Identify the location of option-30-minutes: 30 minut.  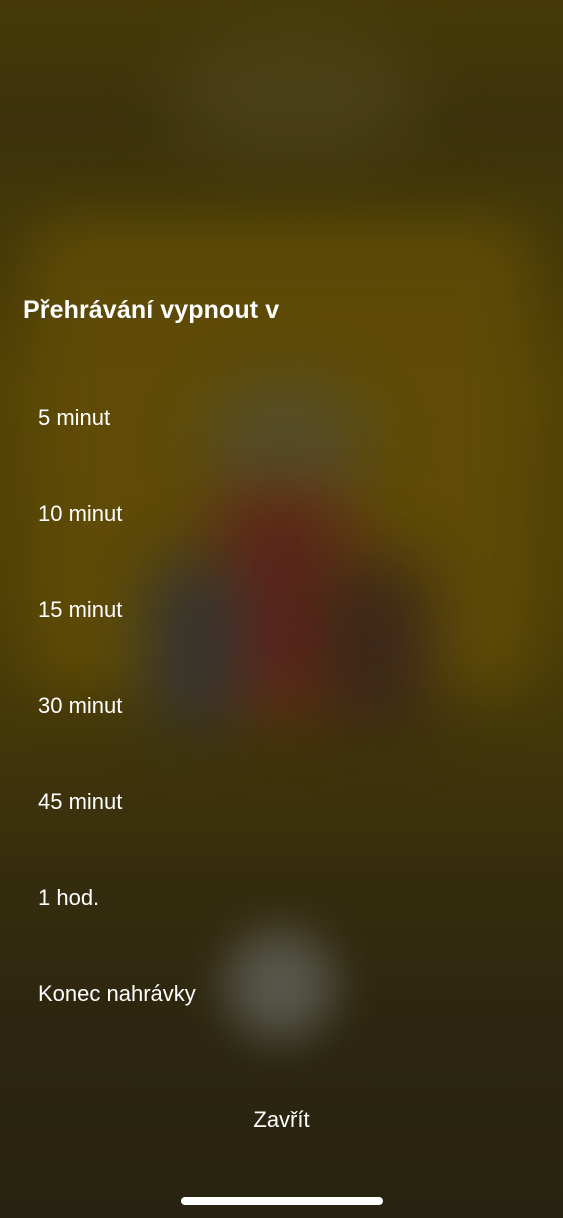
(281, 706).